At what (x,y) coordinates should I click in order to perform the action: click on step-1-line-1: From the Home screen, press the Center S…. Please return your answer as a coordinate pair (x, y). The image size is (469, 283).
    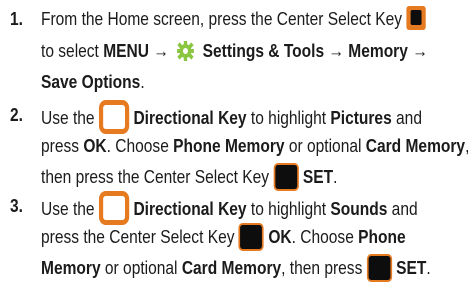
    Looking at the image, I should click on (233, 19).